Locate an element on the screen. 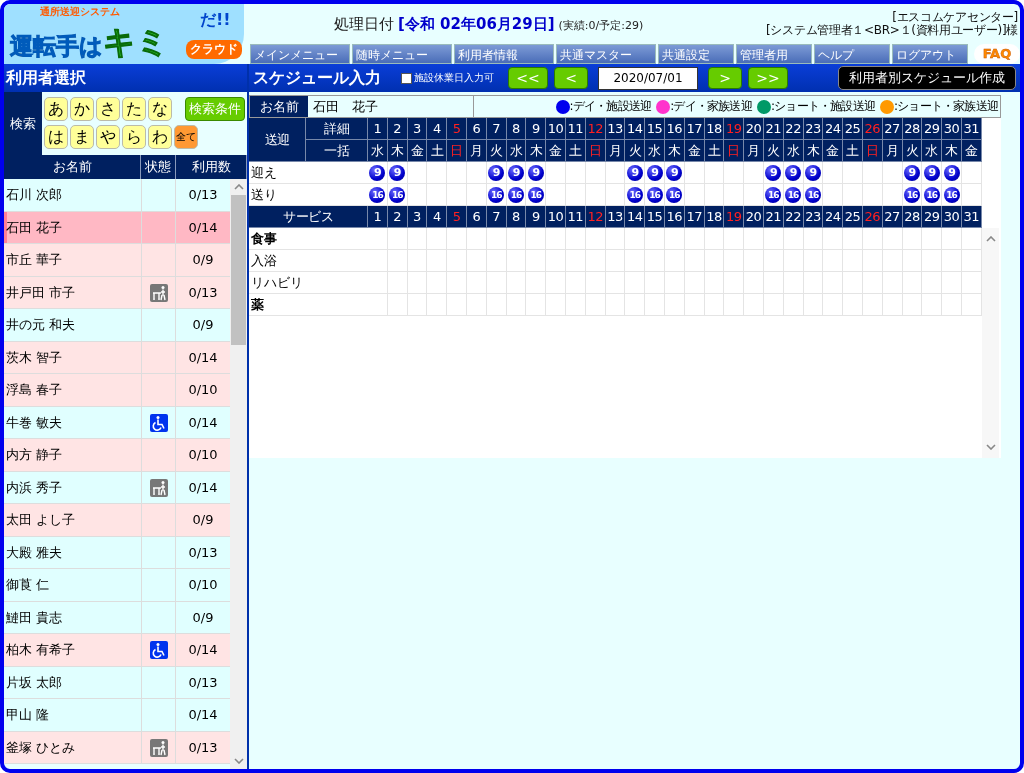 This screenshot has height=773, width=1024. bulk-header: 一括 is located at coordinates (337, 151).